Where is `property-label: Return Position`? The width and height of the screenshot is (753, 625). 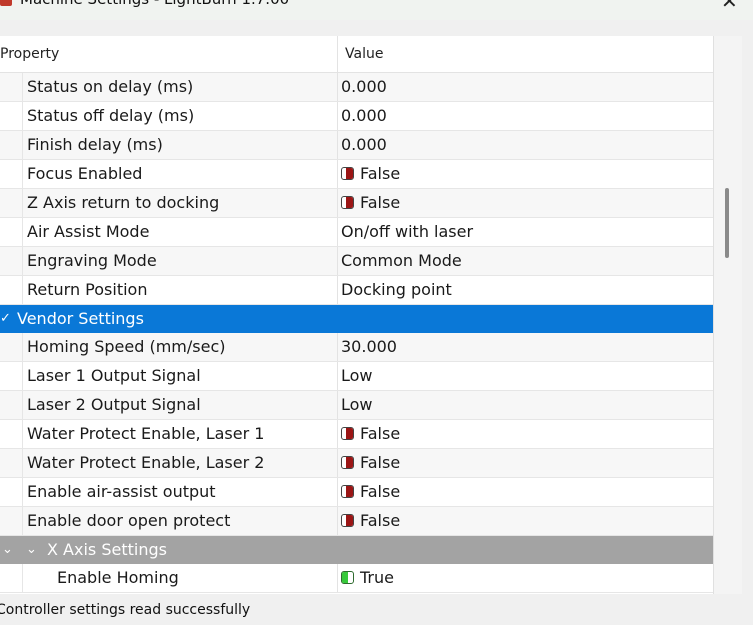 property-label: Return Position is located at coordinates (87, 289).